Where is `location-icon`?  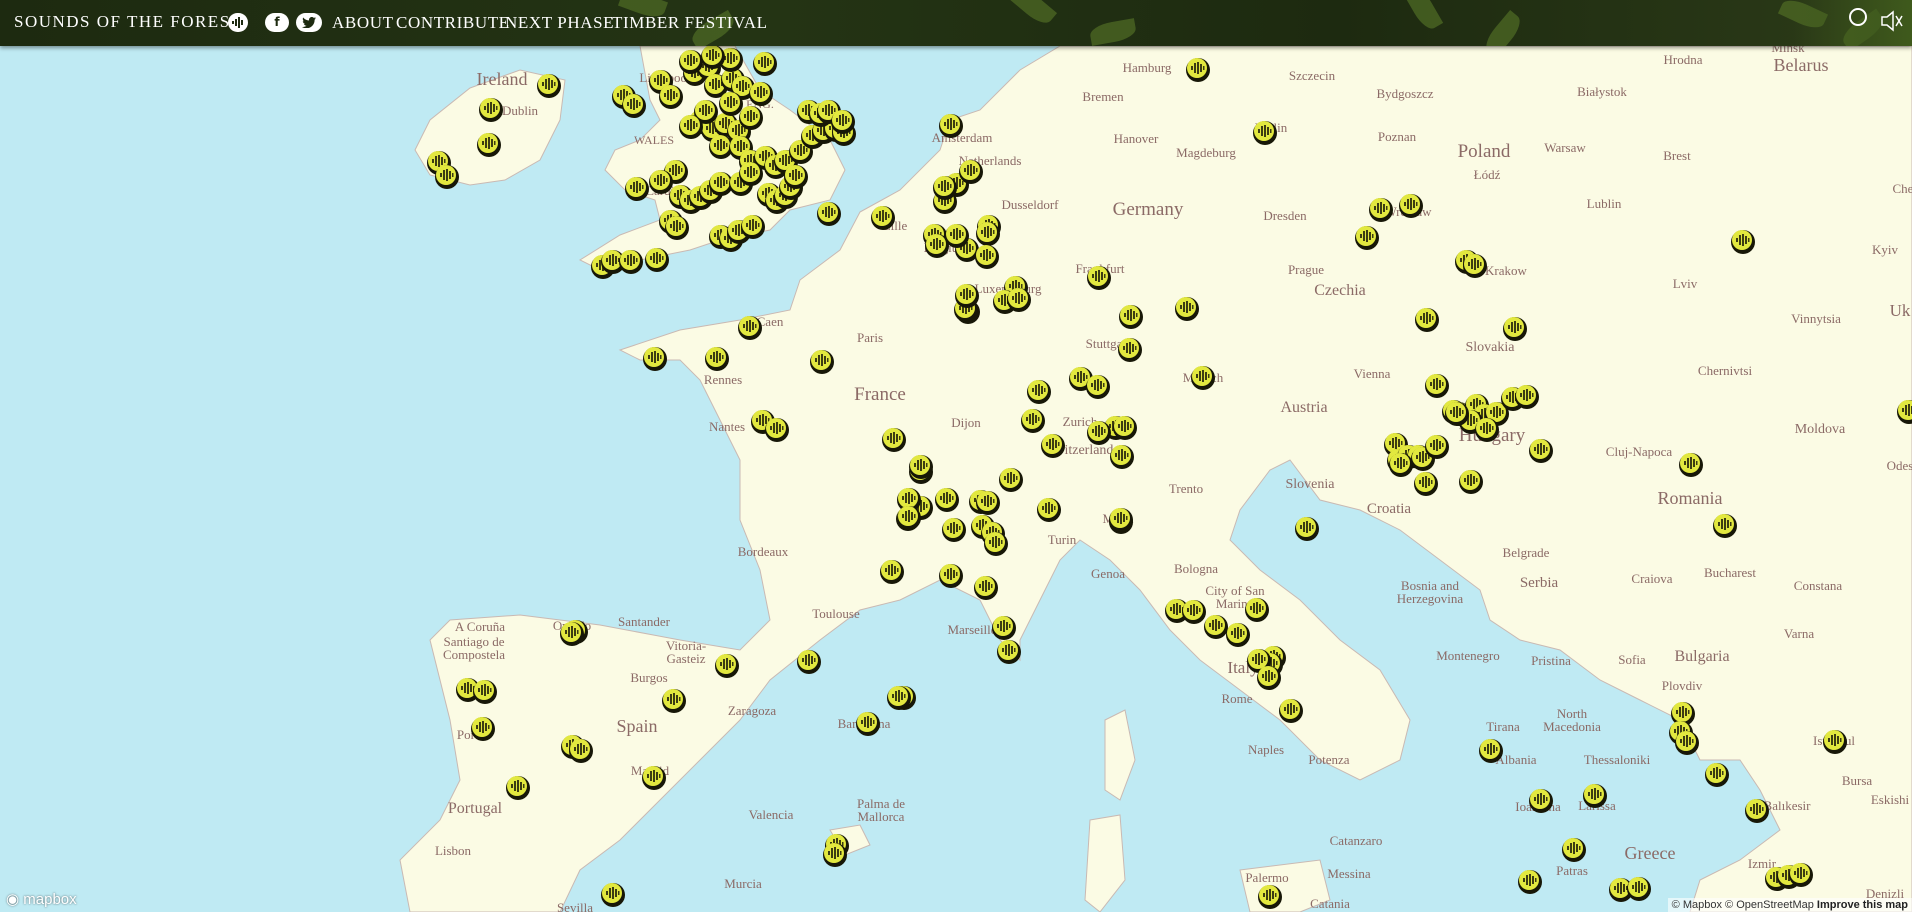
location-icon is located at coordinates (1858, 17).